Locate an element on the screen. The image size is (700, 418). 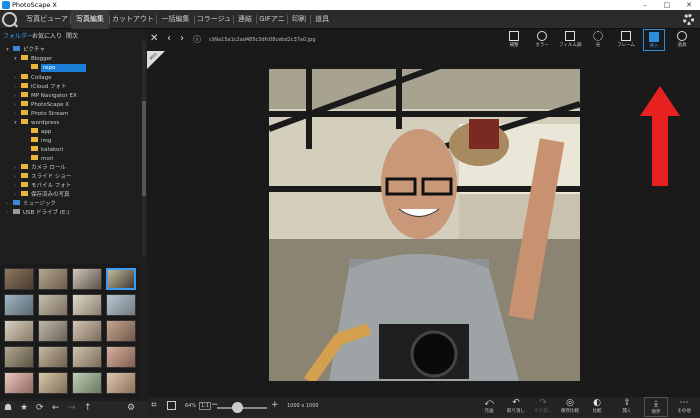
tree-item: › モバイル フォト is located at coordinates (42, 186).